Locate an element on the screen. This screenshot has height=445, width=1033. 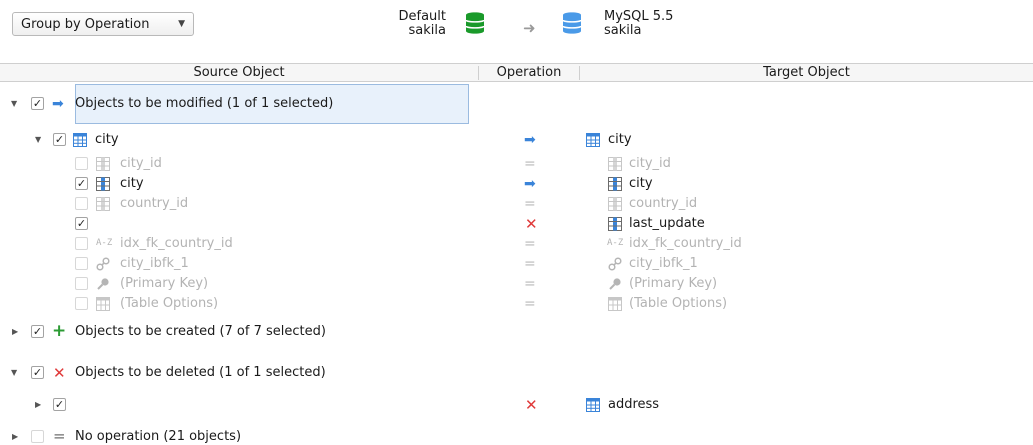
table-address-target: address is located at coordinates (633, 405).